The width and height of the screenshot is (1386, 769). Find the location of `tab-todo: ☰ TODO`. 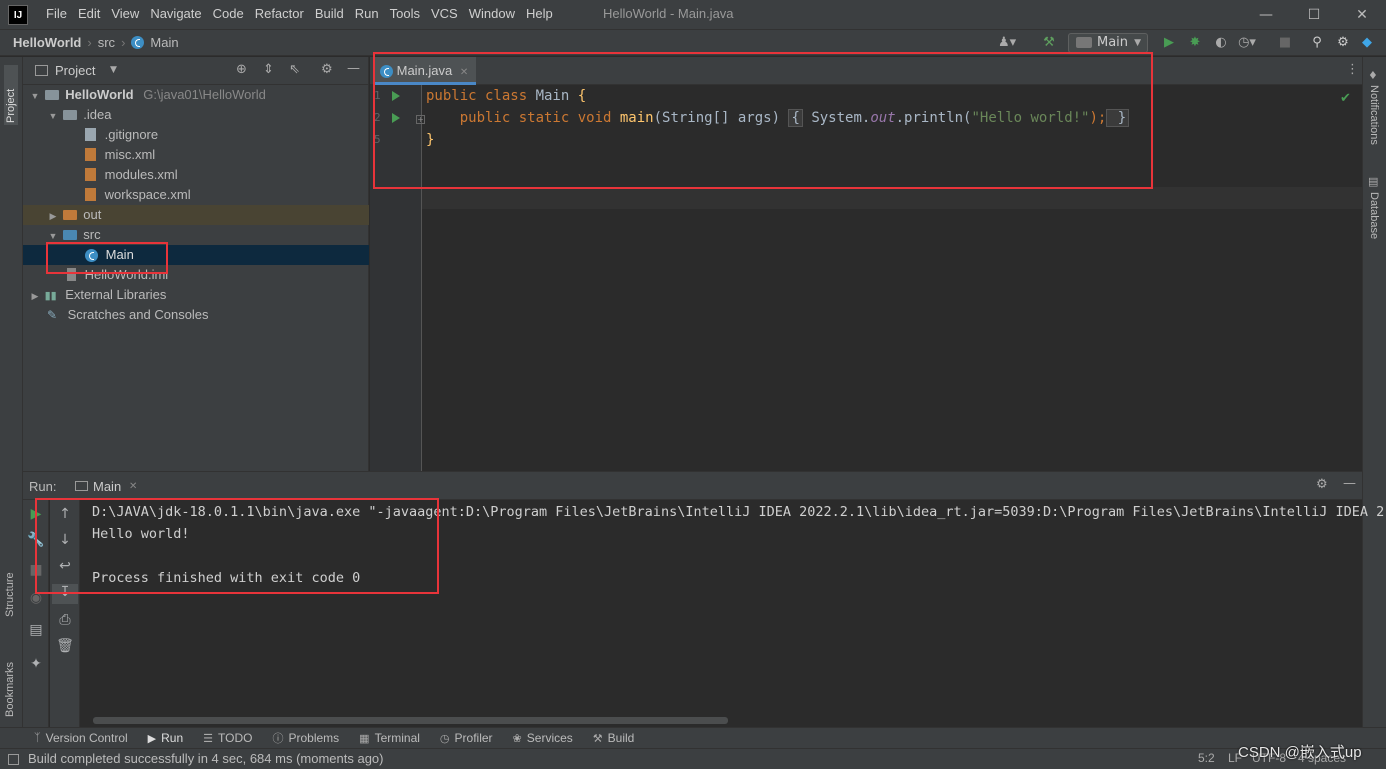

tab-todo: ☰ TODO is located at coordinates (227, 738).